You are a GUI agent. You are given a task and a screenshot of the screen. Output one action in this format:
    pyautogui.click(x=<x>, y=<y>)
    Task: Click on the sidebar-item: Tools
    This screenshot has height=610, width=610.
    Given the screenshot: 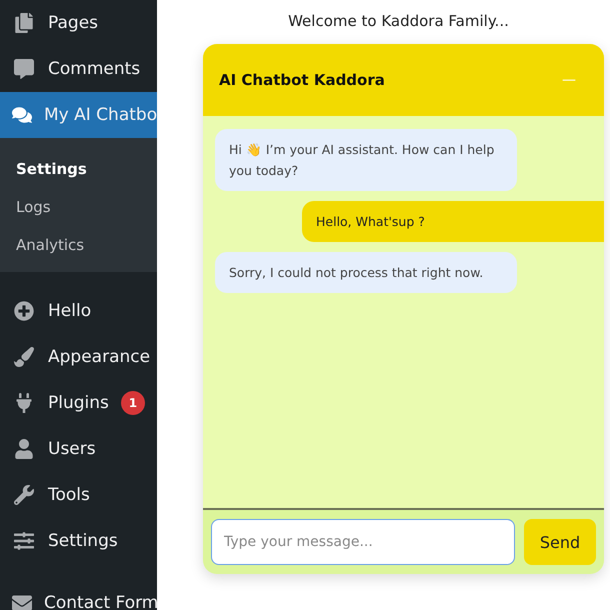 What is the action you would take?
    pyautogui.click(x=78, y=495)
    